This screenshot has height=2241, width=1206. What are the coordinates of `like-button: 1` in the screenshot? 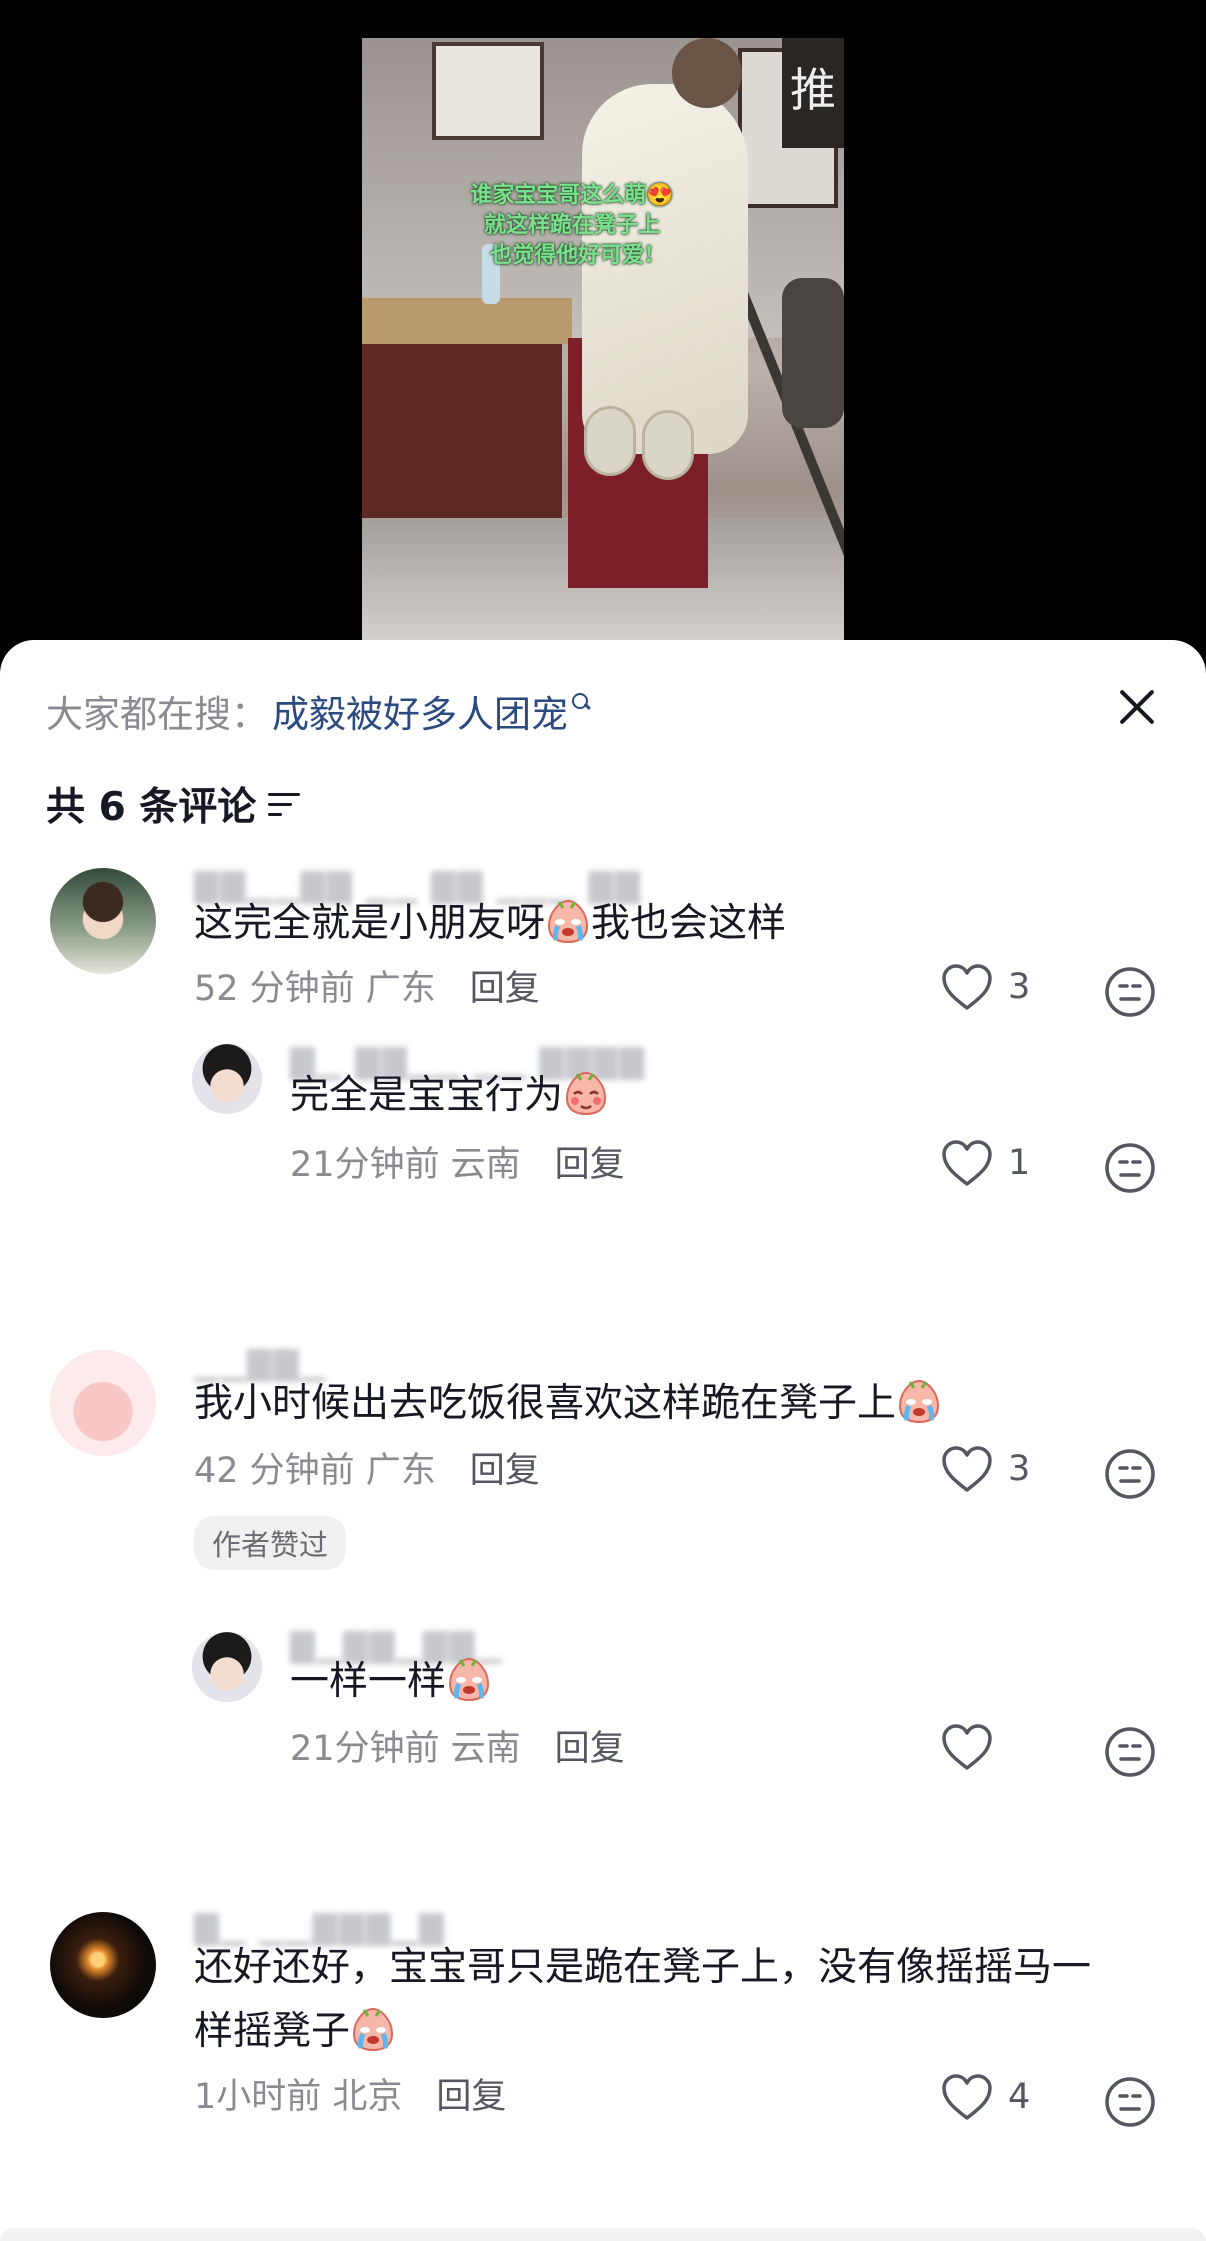 It's located at (985, 1163).